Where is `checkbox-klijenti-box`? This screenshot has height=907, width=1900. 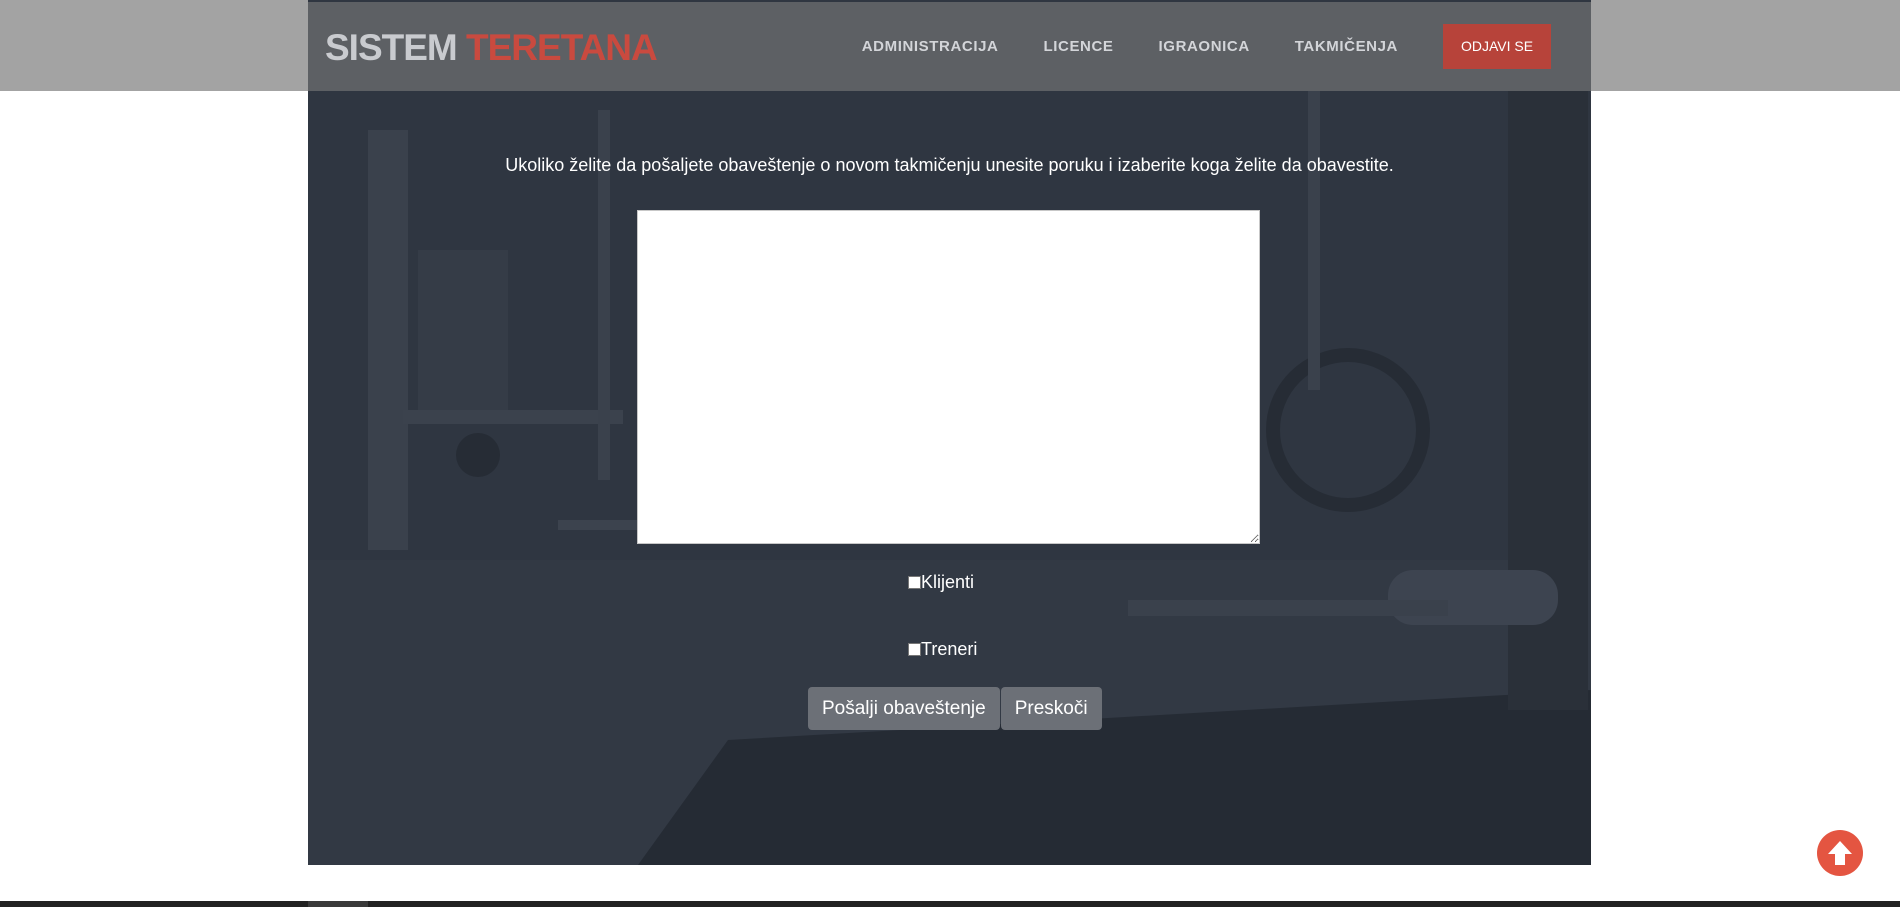 checkbox-klijenti-box is located at coordinates (914, 582).